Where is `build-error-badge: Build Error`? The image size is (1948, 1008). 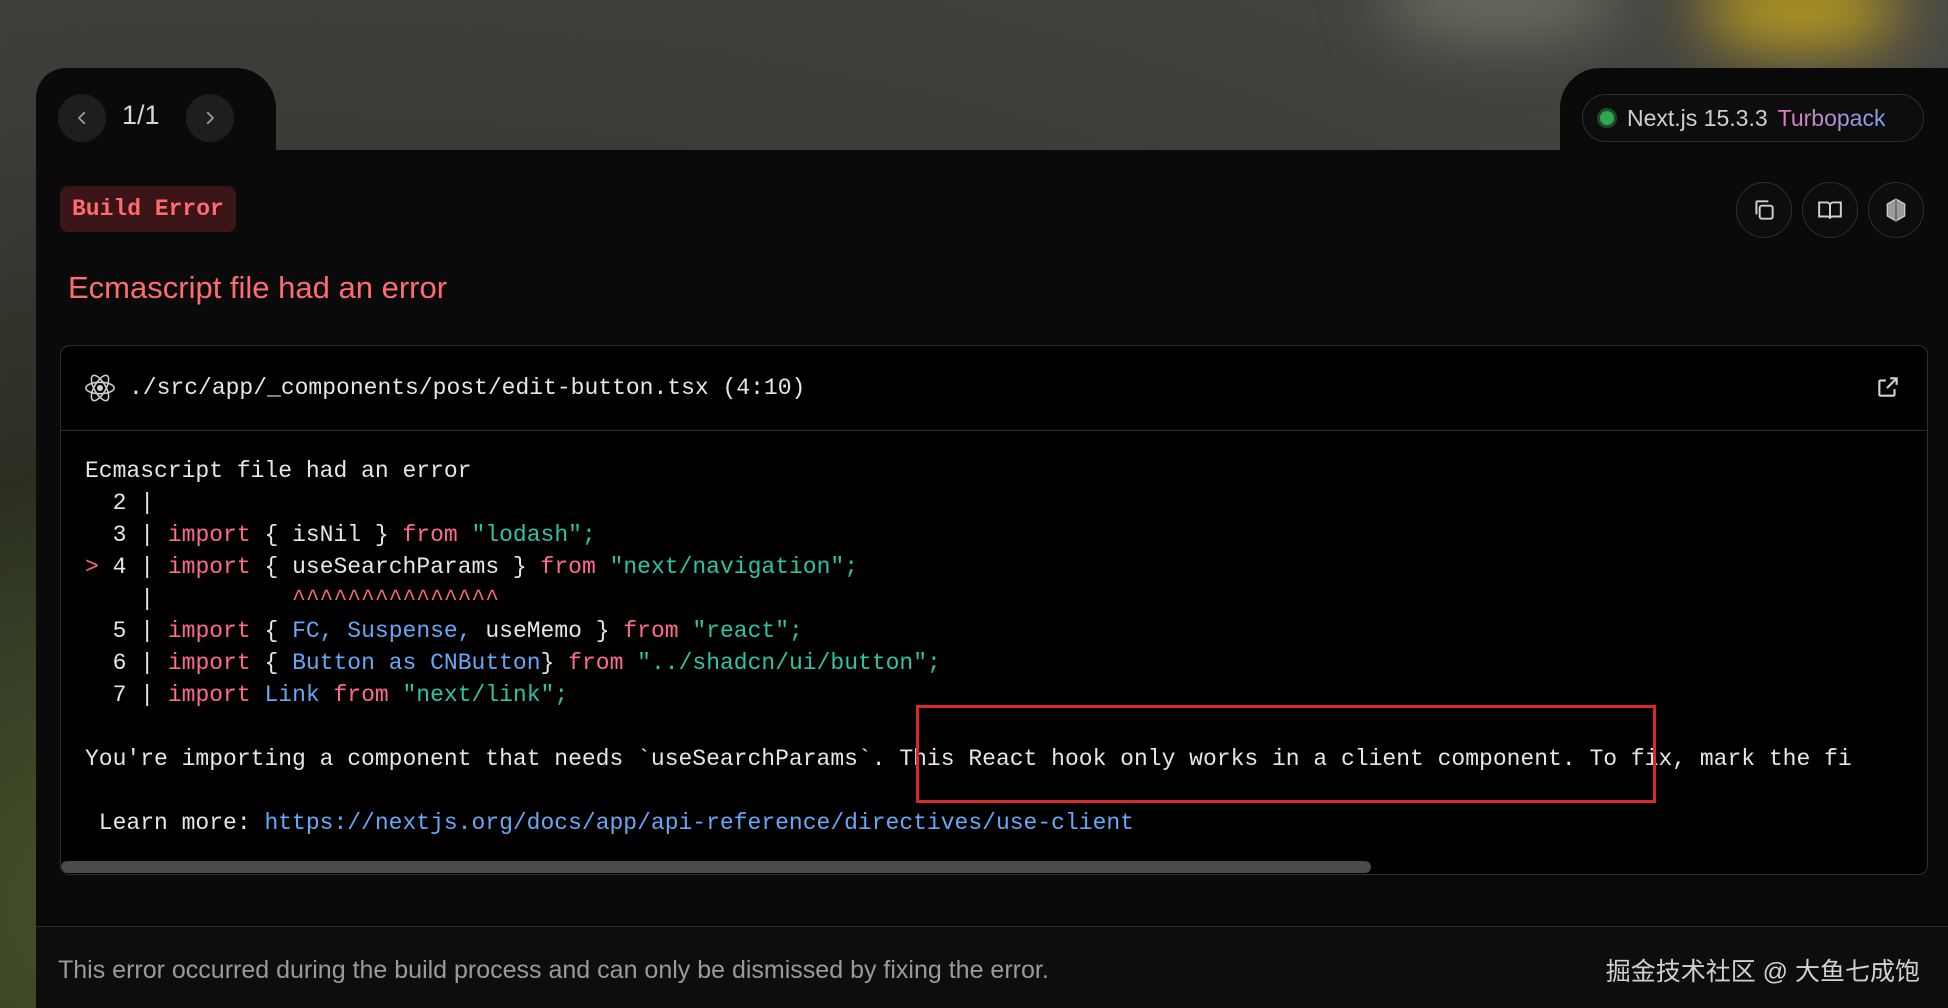 build-error-badge: Build Error is located at coordinates (148, 209).